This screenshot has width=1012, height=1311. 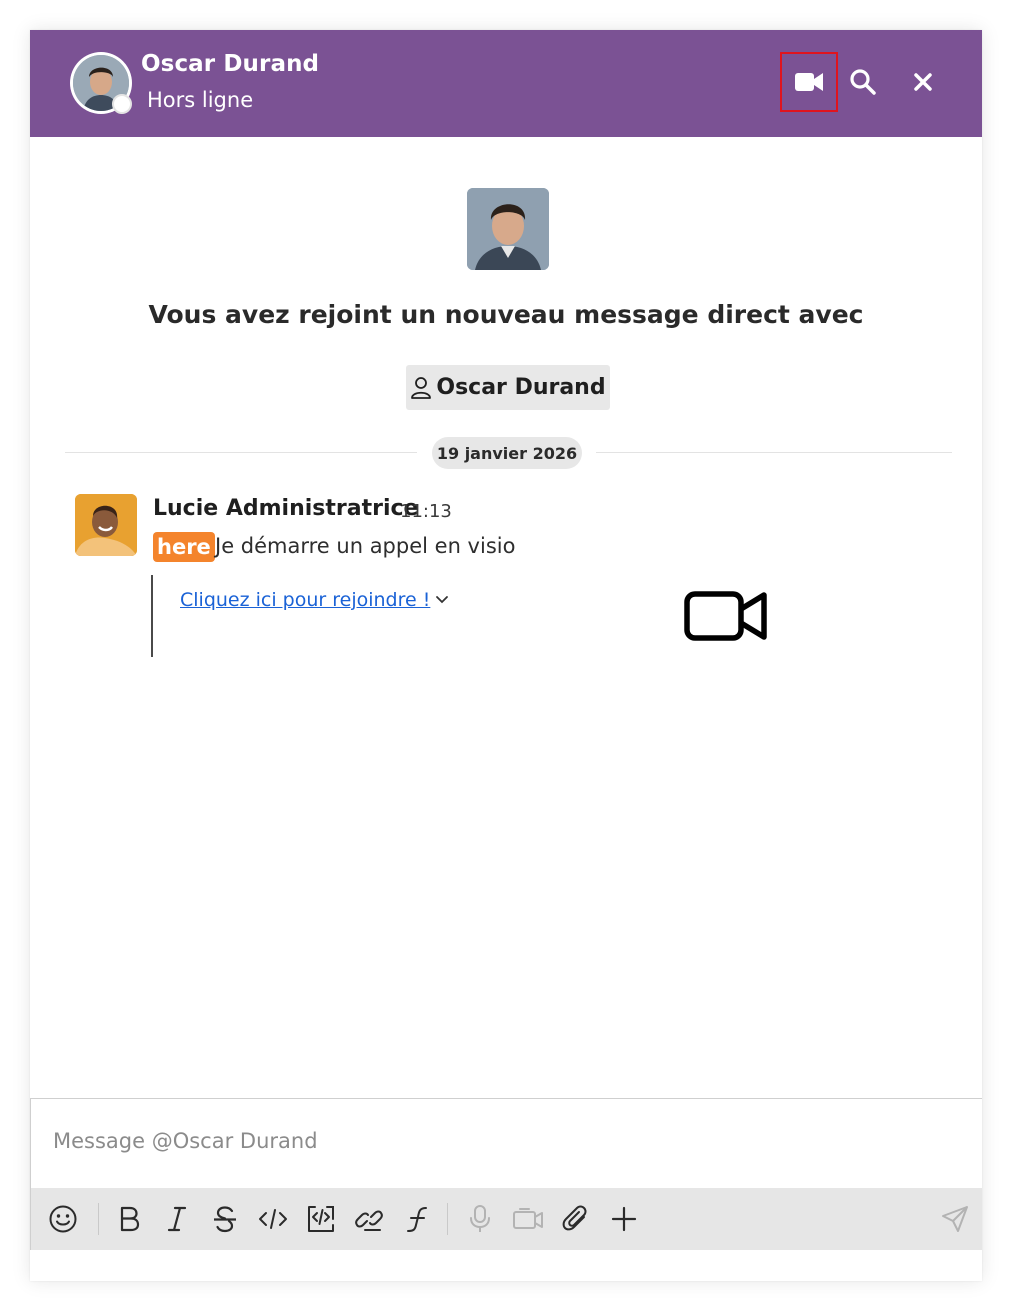 What do you see at coordinates (506, 1174) in the screenshot?
I see `message-composer` at bounding box center [506, 1174].